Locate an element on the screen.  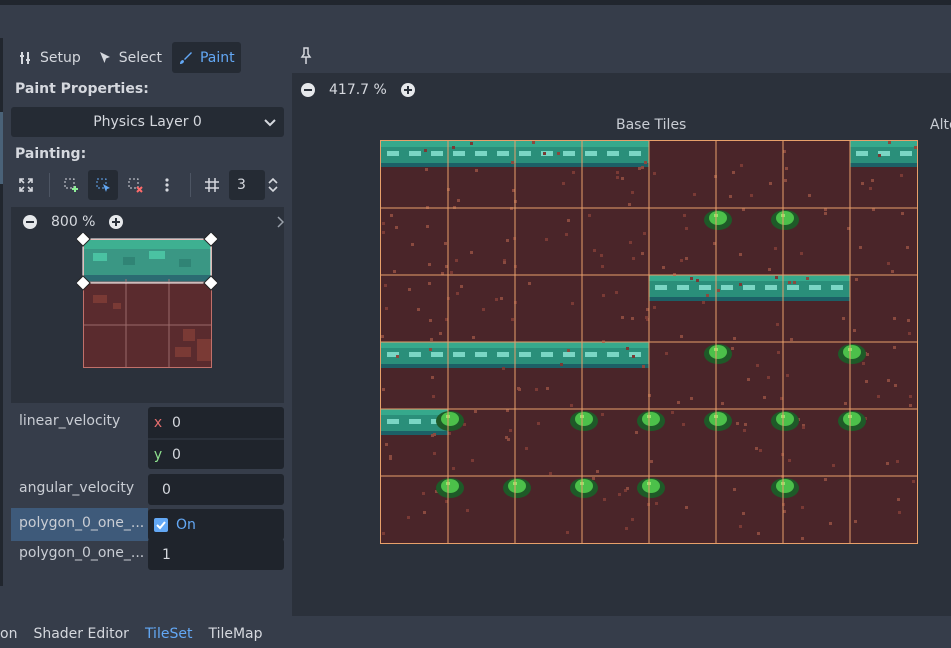
checkbox-checked-icon is located at coordinates (161, 524).